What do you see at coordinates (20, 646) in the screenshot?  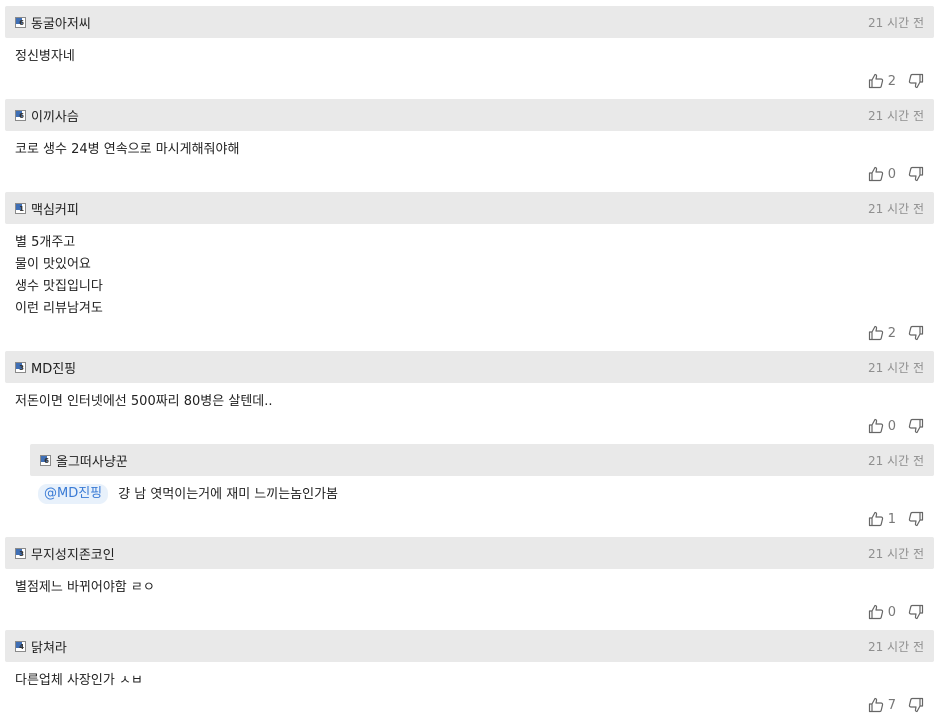 I see `level-icon: 4` at bounding box center [20, 646].